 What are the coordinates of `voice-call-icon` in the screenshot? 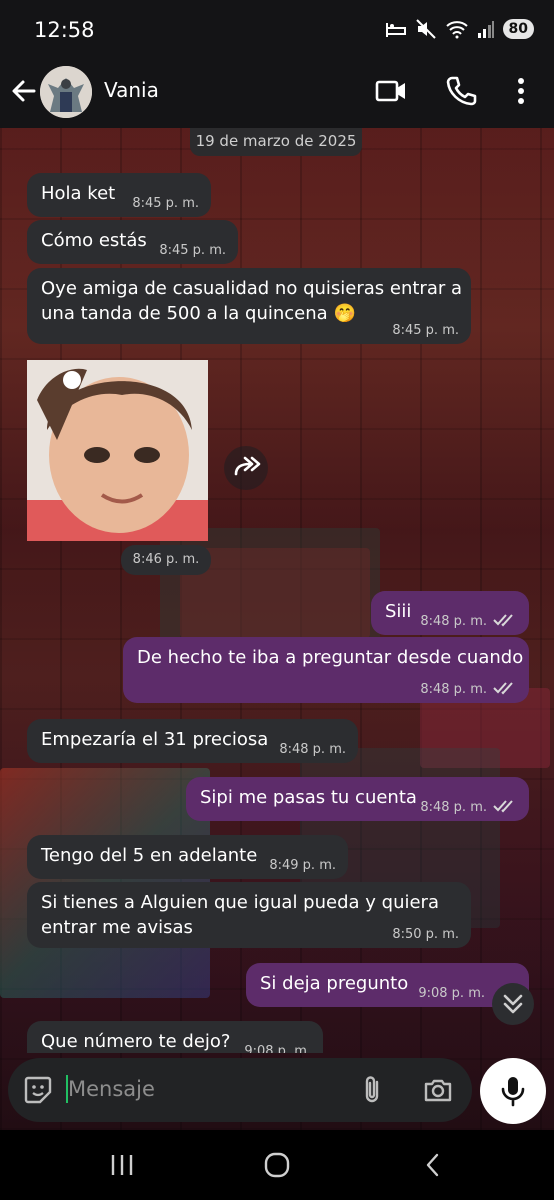 It's located at (461, 91).